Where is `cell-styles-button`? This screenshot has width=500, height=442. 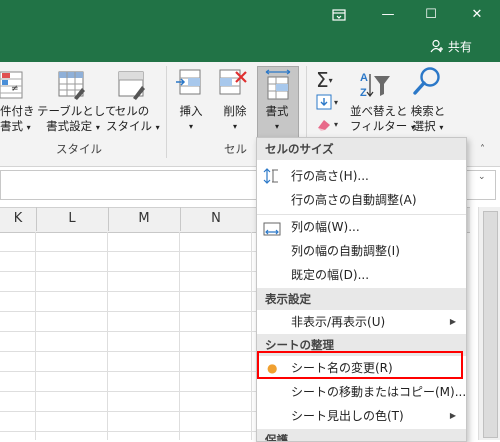
cell-styles-button is located at coordinates (132, 86).